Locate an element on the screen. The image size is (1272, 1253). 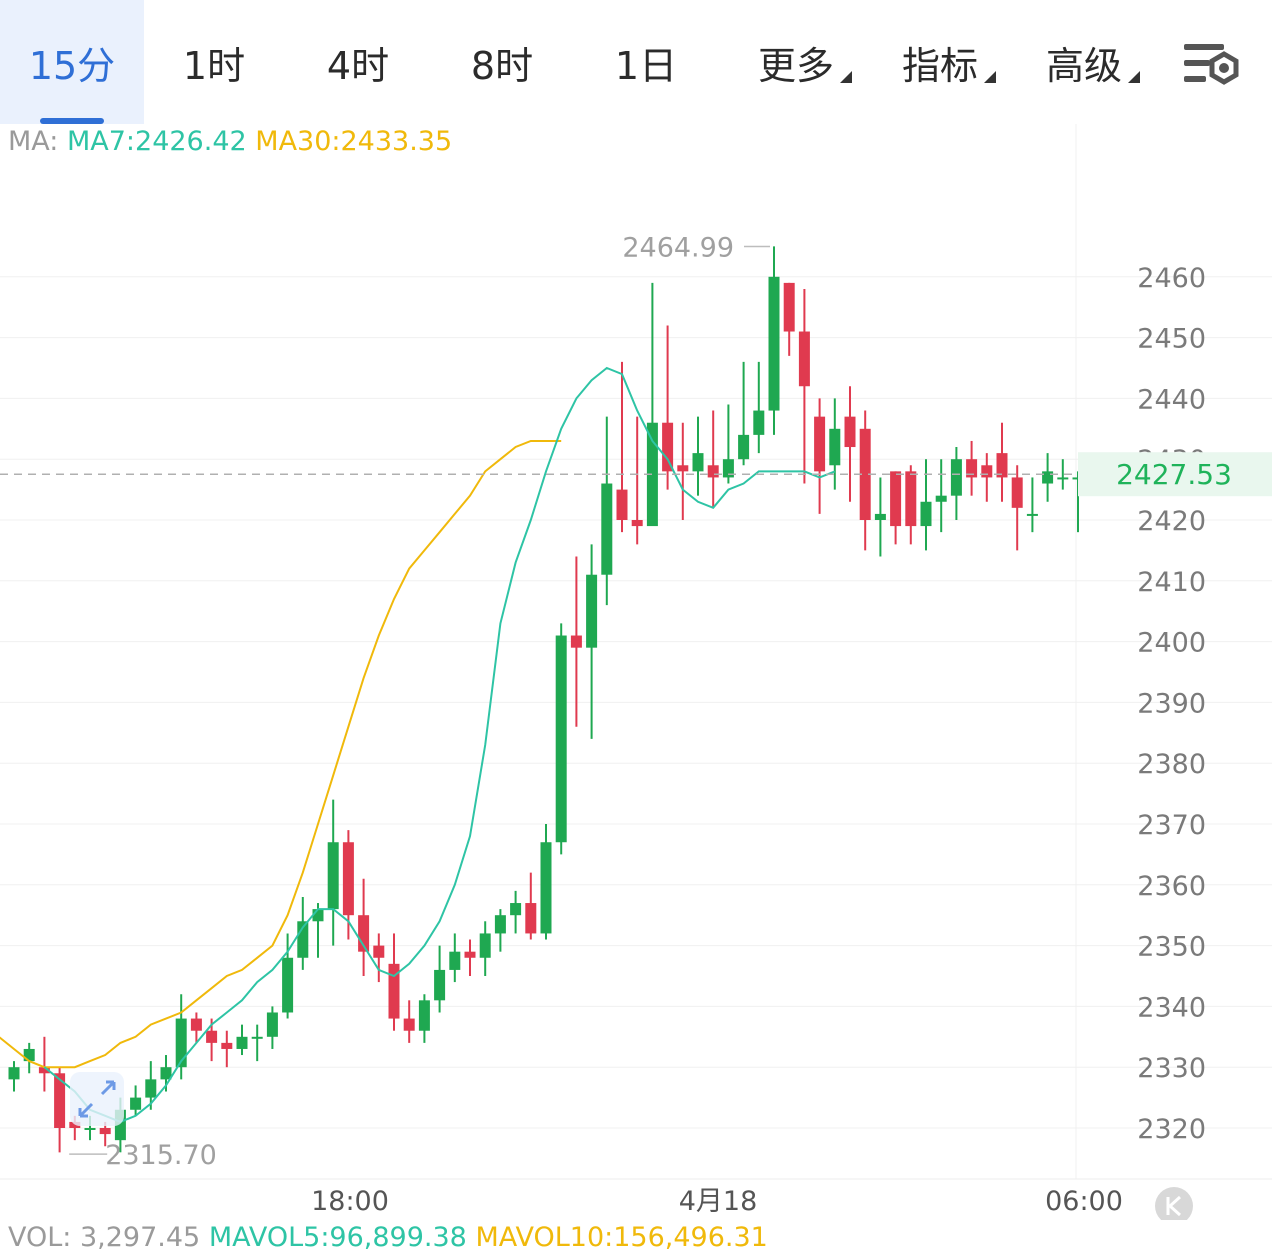
y-tick-label: 2350 is located at coordinates (1171, 947).